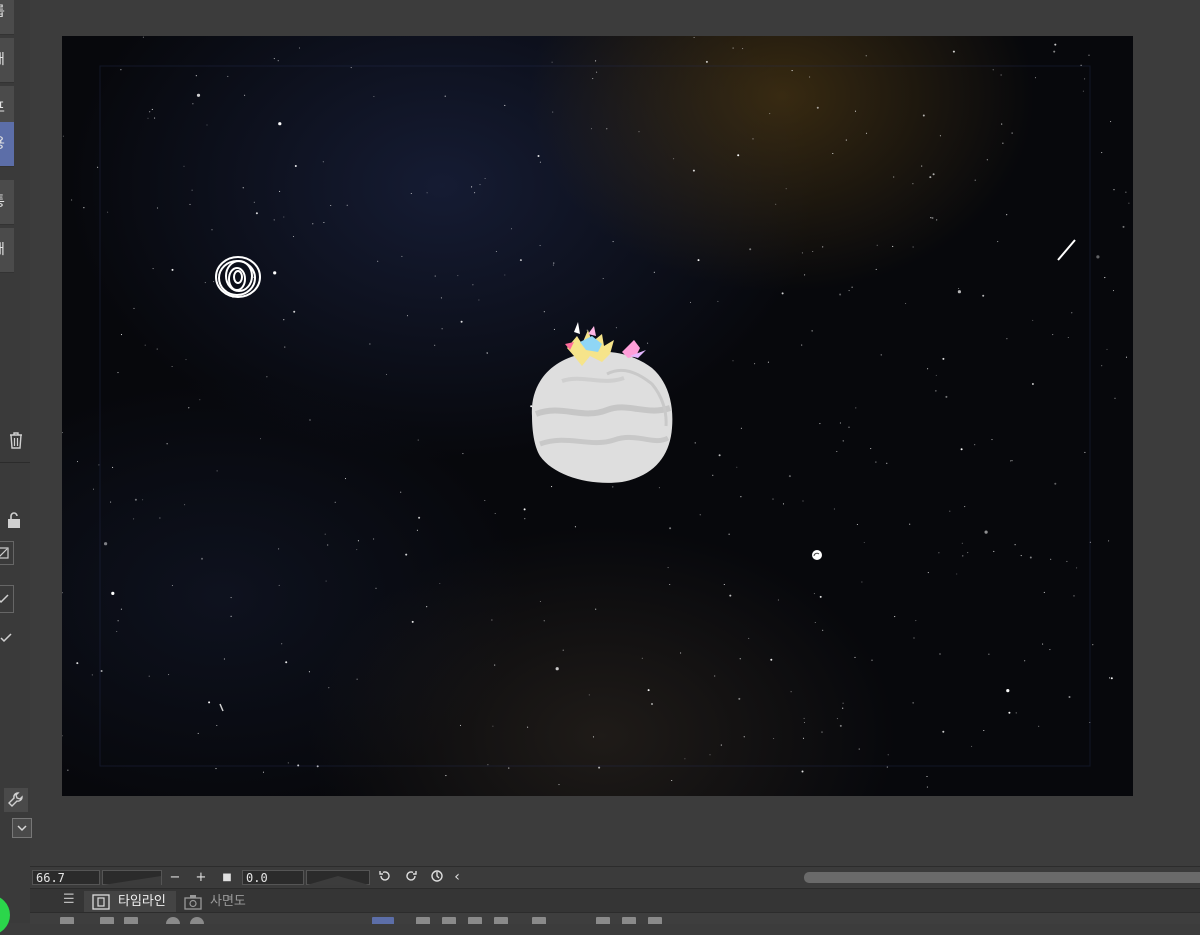 Image resolution: width=1200 pixels, height=935 pixels. I want to click on lock-icon, so click(14, 520).